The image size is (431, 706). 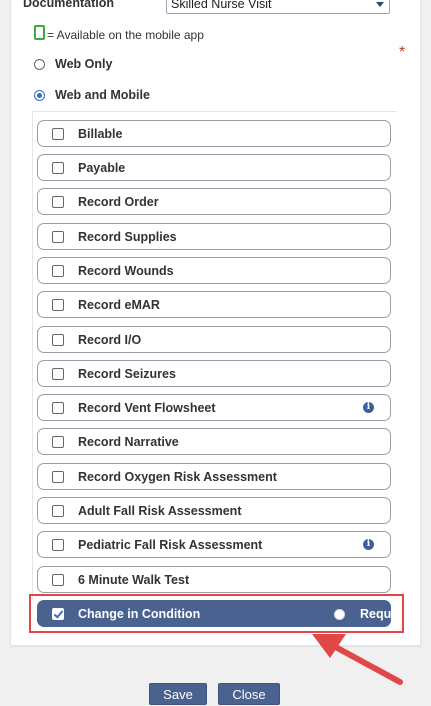 What do you see at coordinates (380, 4) in the screenshot?
I see `chevron-down-icon` at bounding box center [380, 4].